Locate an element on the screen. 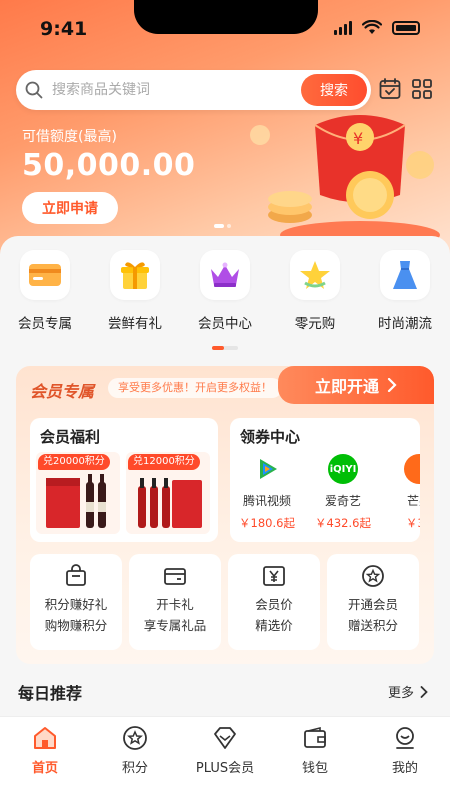 The height and width of the screenshot is (800, 450). crown-icon is located at coordinates (225, 275).